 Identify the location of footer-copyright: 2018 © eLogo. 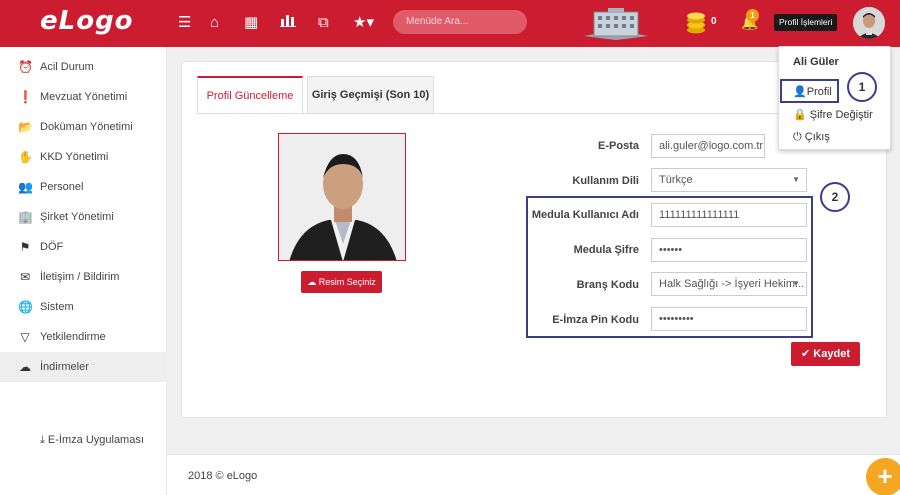
(223, 476).